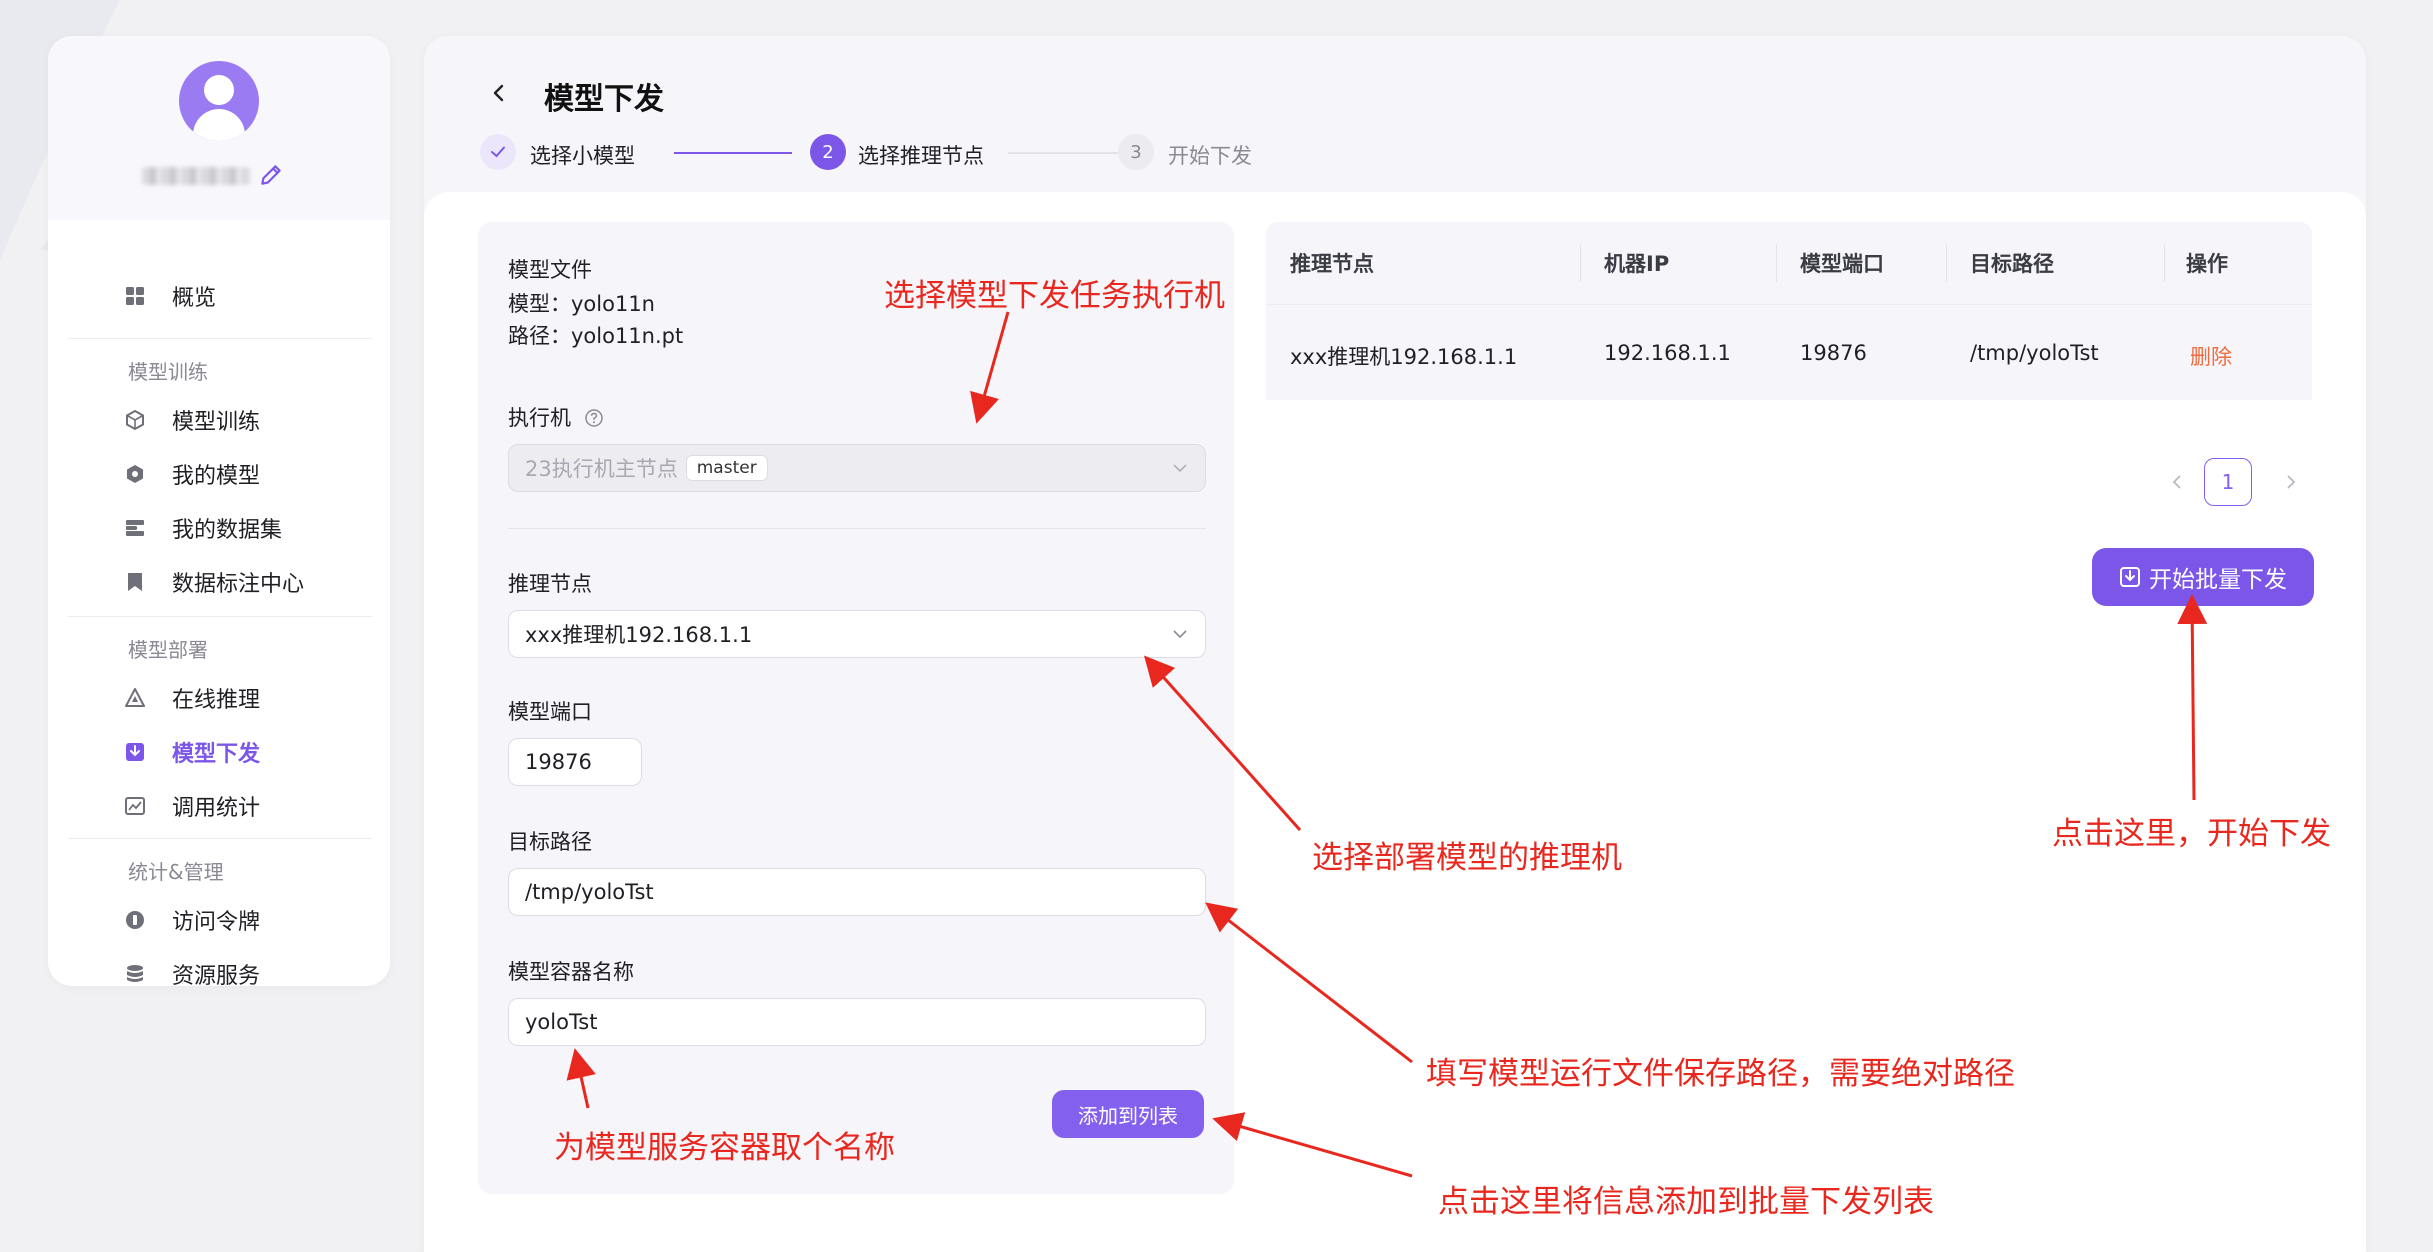 The width and height of the screenshot is (2433, 1252). Describe the element at coordinates (135, 528) in the screenshot. I see `dataset-icon` at that location.